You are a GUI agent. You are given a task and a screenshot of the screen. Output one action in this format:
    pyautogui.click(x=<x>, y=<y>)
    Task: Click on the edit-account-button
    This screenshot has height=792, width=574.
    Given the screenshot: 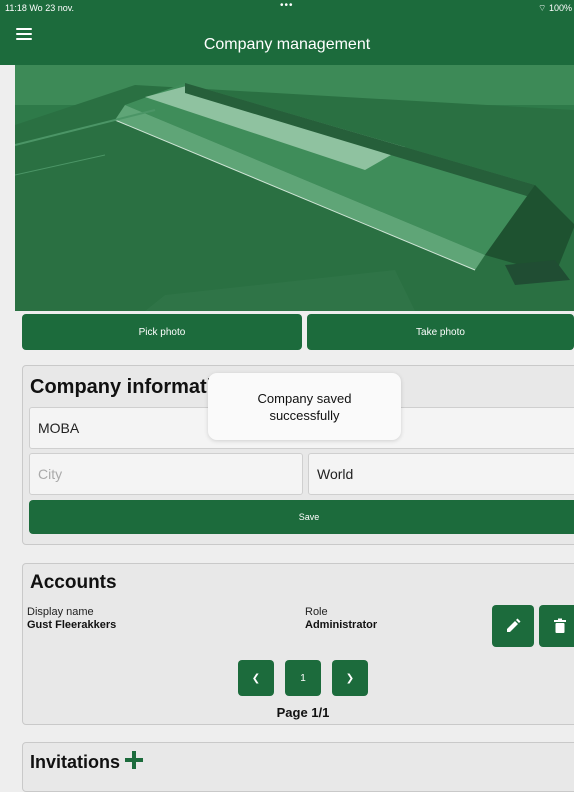 What is the action you would take?
    pyautogui.click(x=513, y=626)
    